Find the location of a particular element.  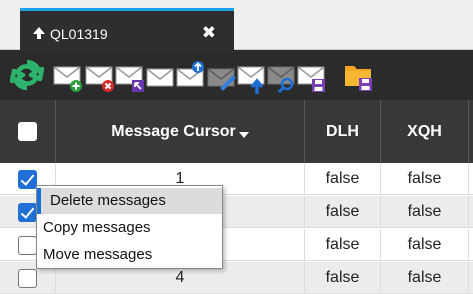

close-icon: ✖ is located at coordinates (209, 33).